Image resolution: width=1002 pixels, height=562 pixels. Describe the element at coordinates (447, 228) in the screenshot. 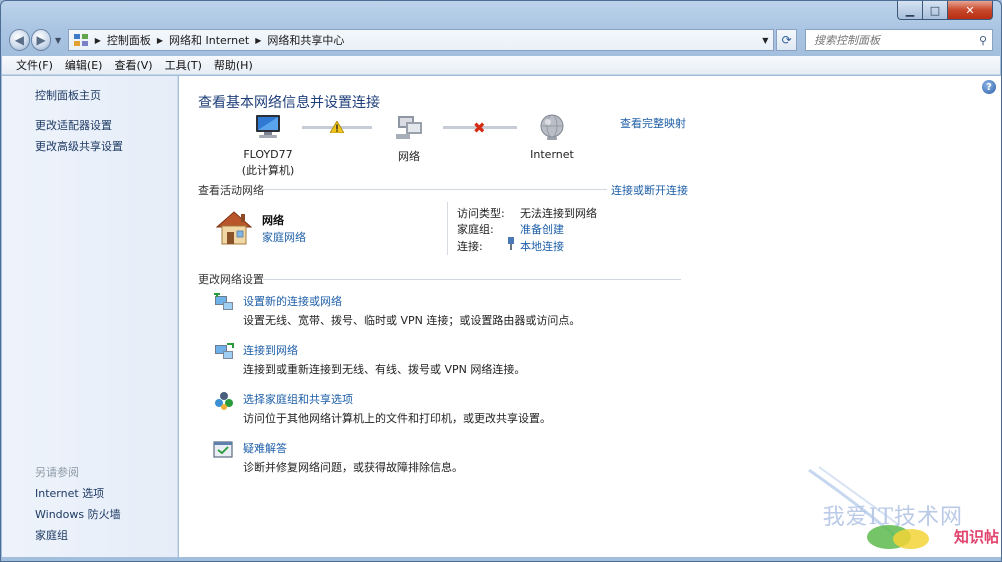

I see `vertical-divider` at that location.